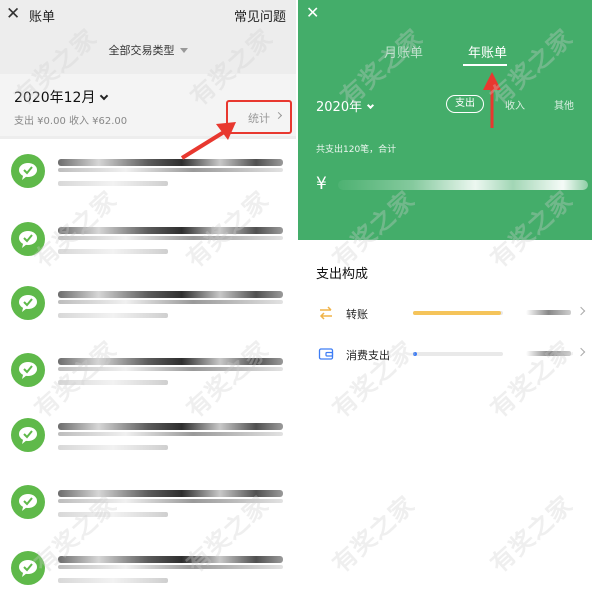  I want to click on transaction-type-filter: 全部交易类型, so click(148, 50).